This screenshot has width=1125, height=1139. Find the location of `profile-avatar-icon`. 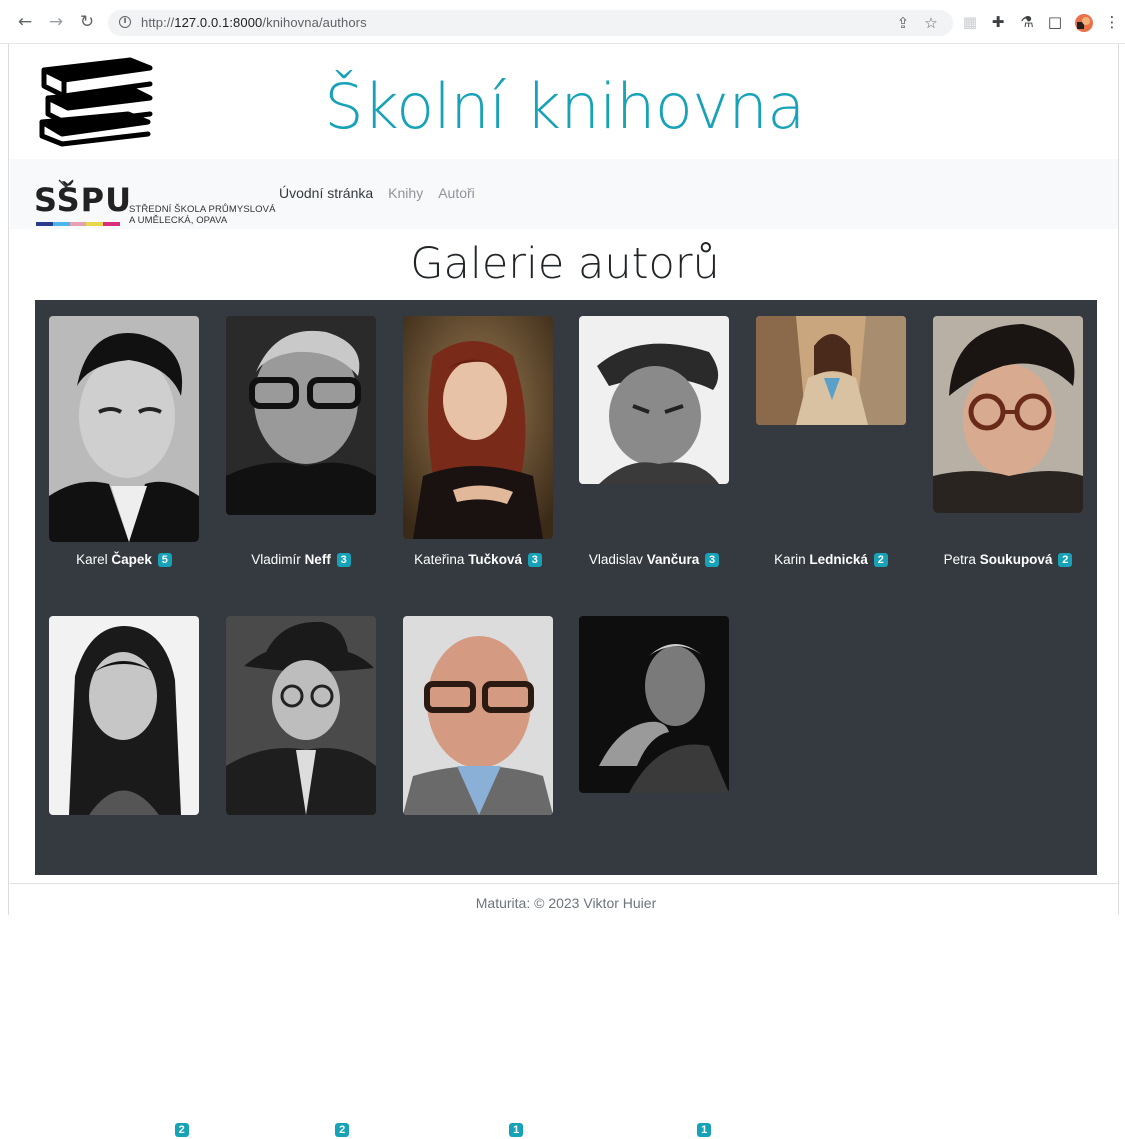

profile-avatar-icon is located at coordinates (1083, 22).